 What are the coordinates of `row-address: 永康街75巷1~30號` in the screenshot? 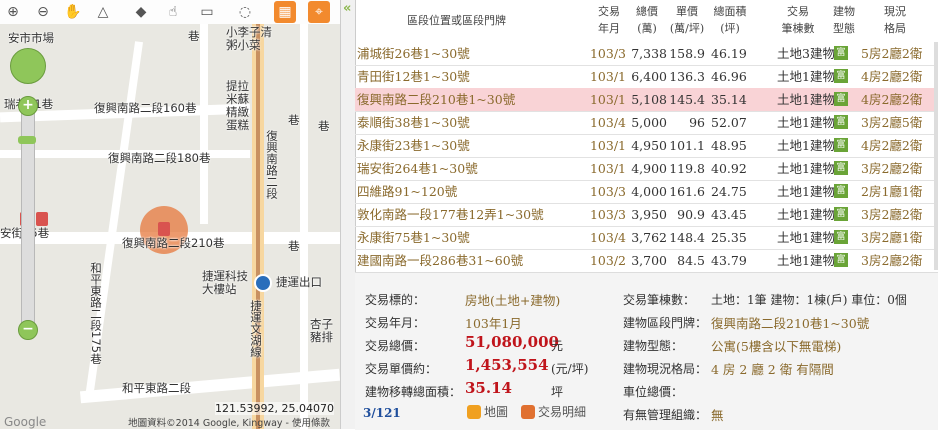 It's located at (413, 237).